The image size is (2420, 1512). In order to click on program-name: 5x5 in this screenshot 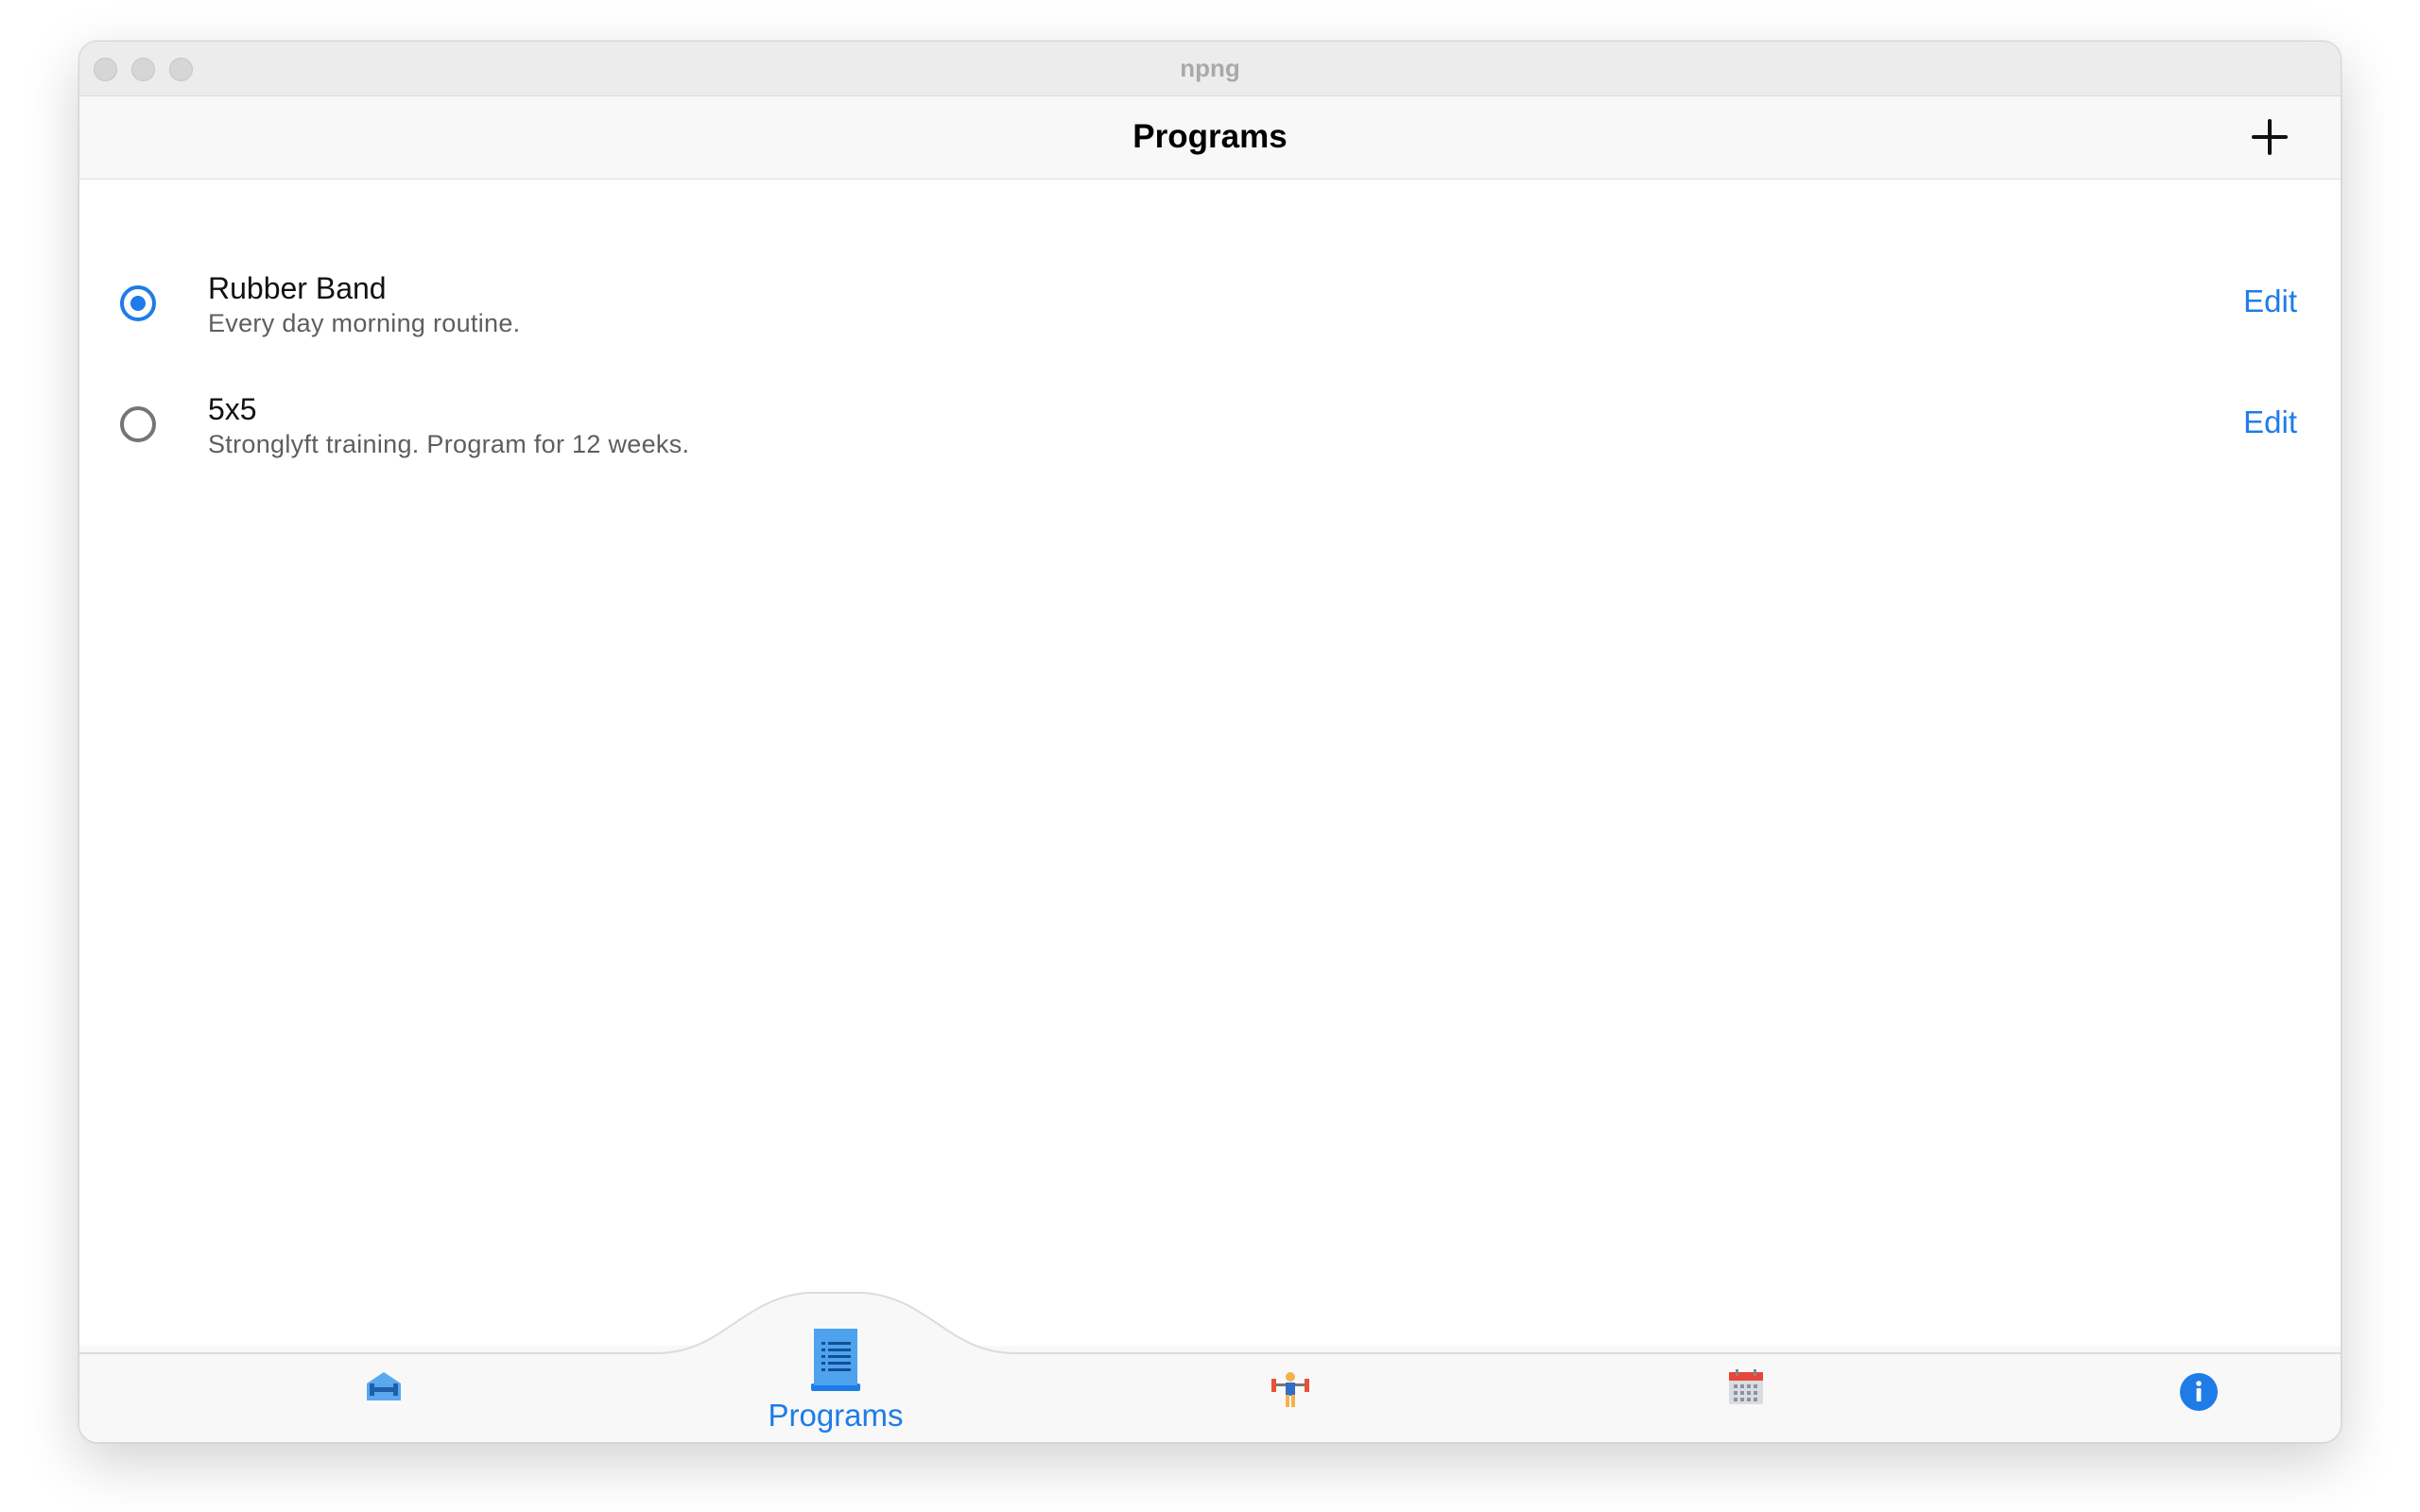, I will do `click(233, 409)`.